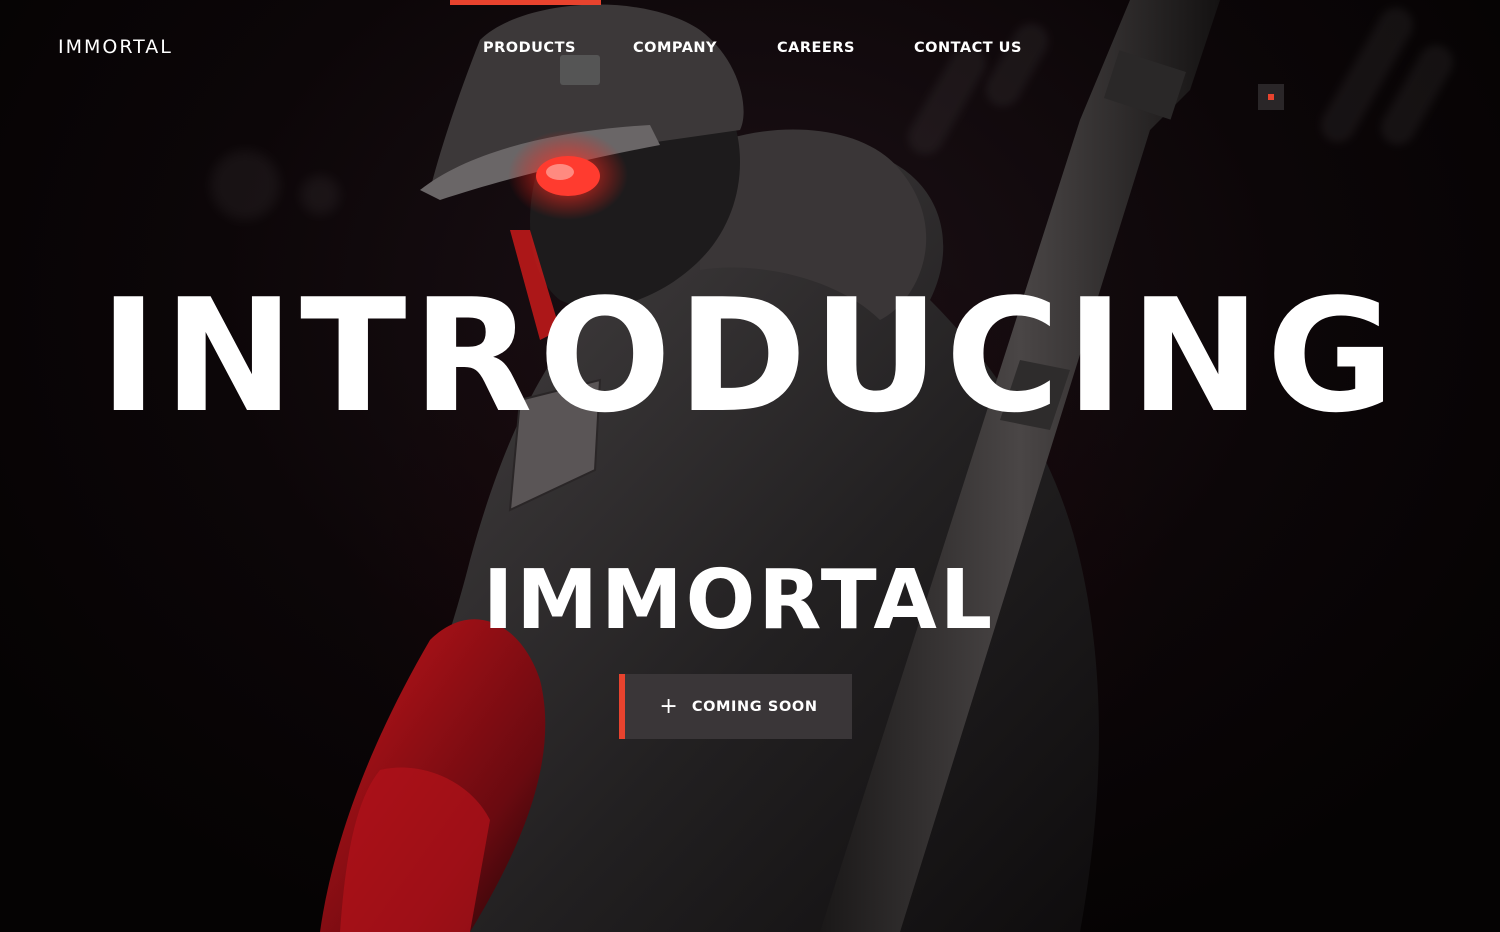  What do you see at coordinates (750, 50) in the screenshot?
I see `main-nav: PRODUCTS COMPANY CAREERS CONTACT US` at bounding box center [750, 50].